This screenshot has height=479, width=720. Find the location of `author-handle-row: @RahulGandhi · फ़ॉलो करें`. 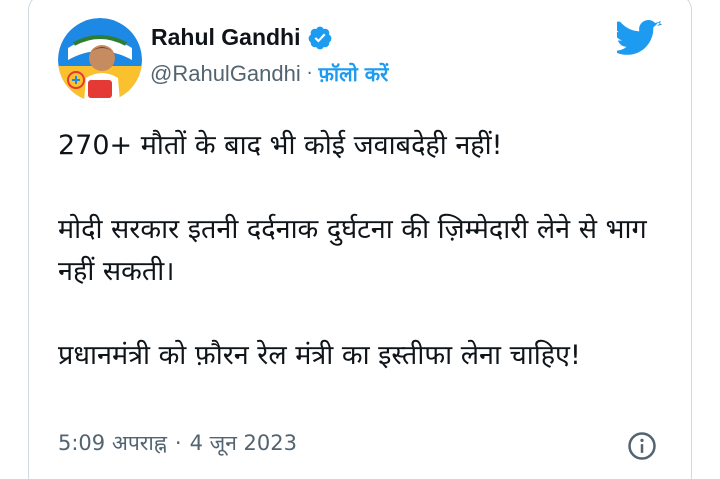

author-handle-row: @RahulGandhi · फ़ॉलो करें is located at coordinates (269, 73).